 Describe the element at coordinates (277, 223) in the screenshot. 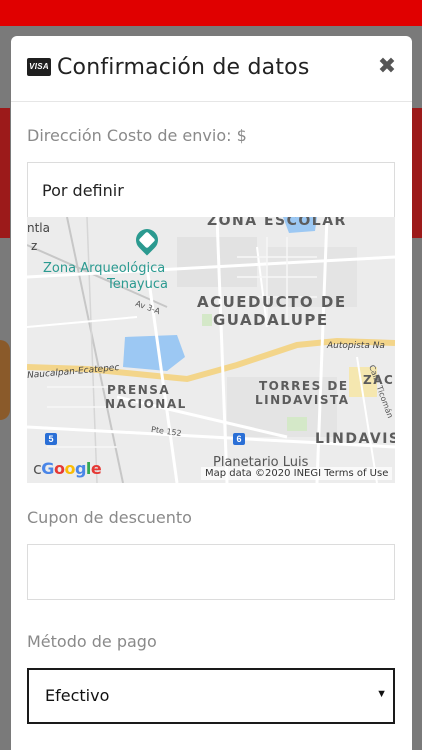

I see `map-label-zona-escolar: ZONA ESCOLAR` at that location.